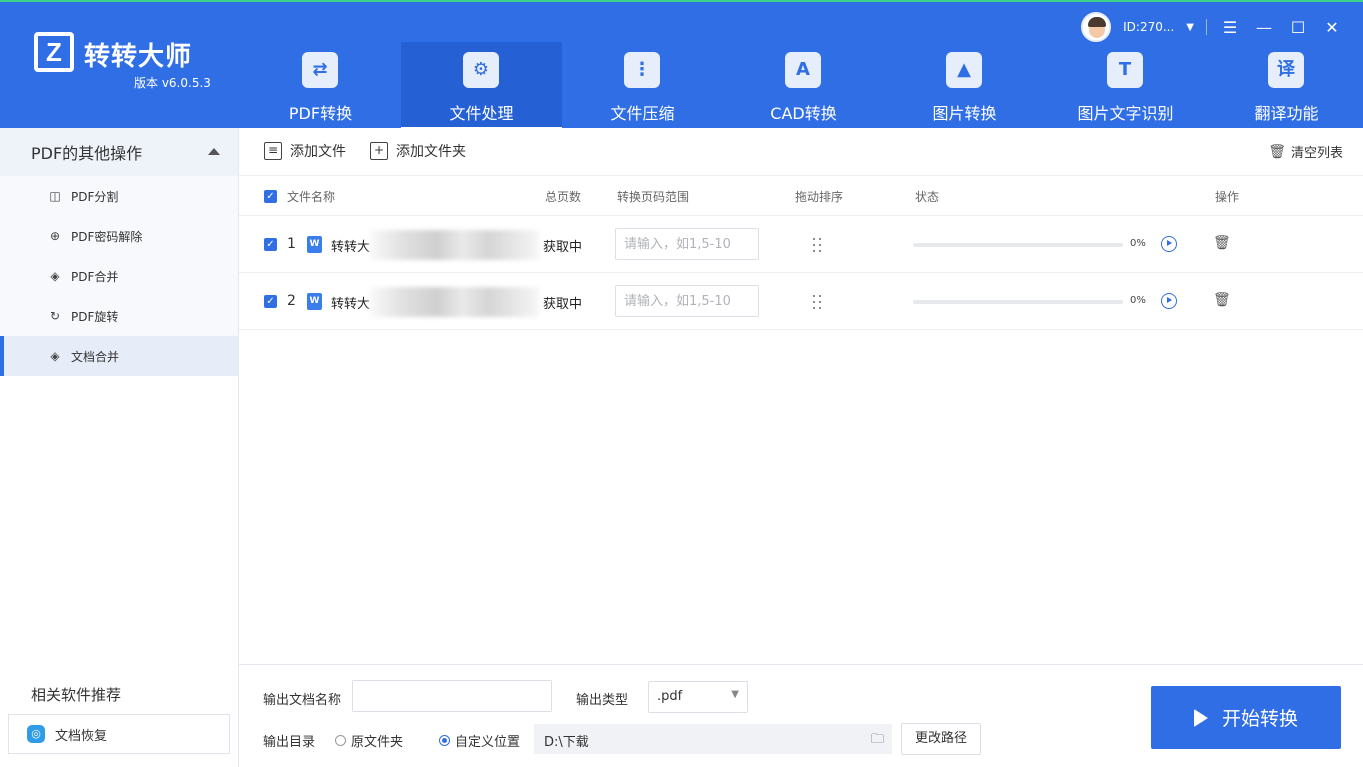 This screenshot has height=767, width=1363. What do you see at coordinates (119, 276) in the screenshot?
I see `sidebar-item-pdf-merge: ◈ PDF合并` at bounding box center [119, 276].